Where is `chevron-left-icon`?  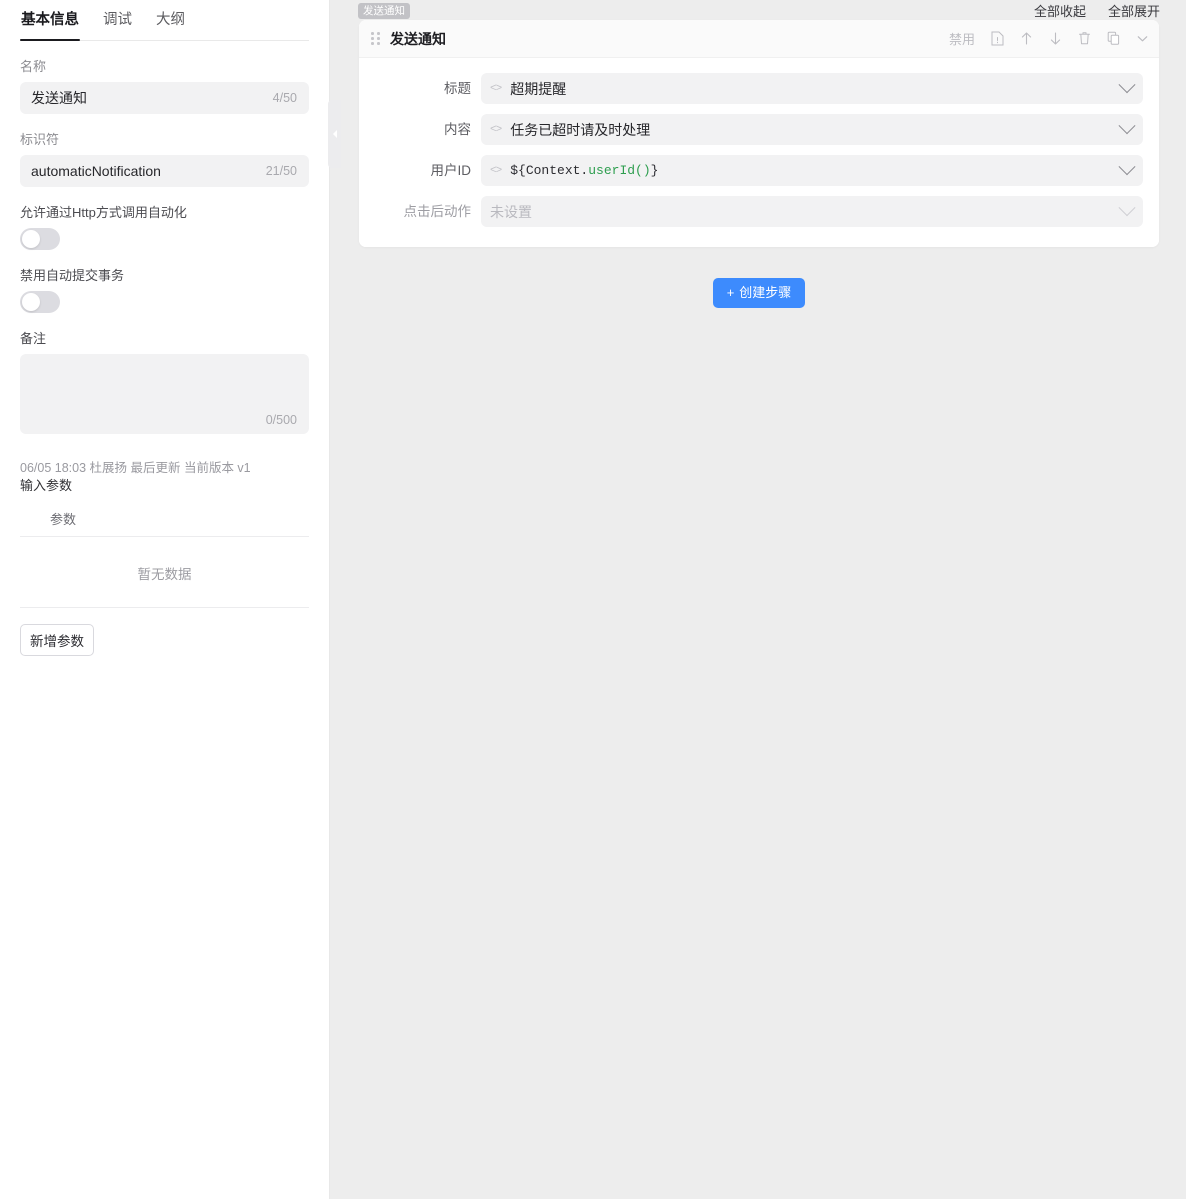
chevron-left-icon is located at coordinates (334, 134).